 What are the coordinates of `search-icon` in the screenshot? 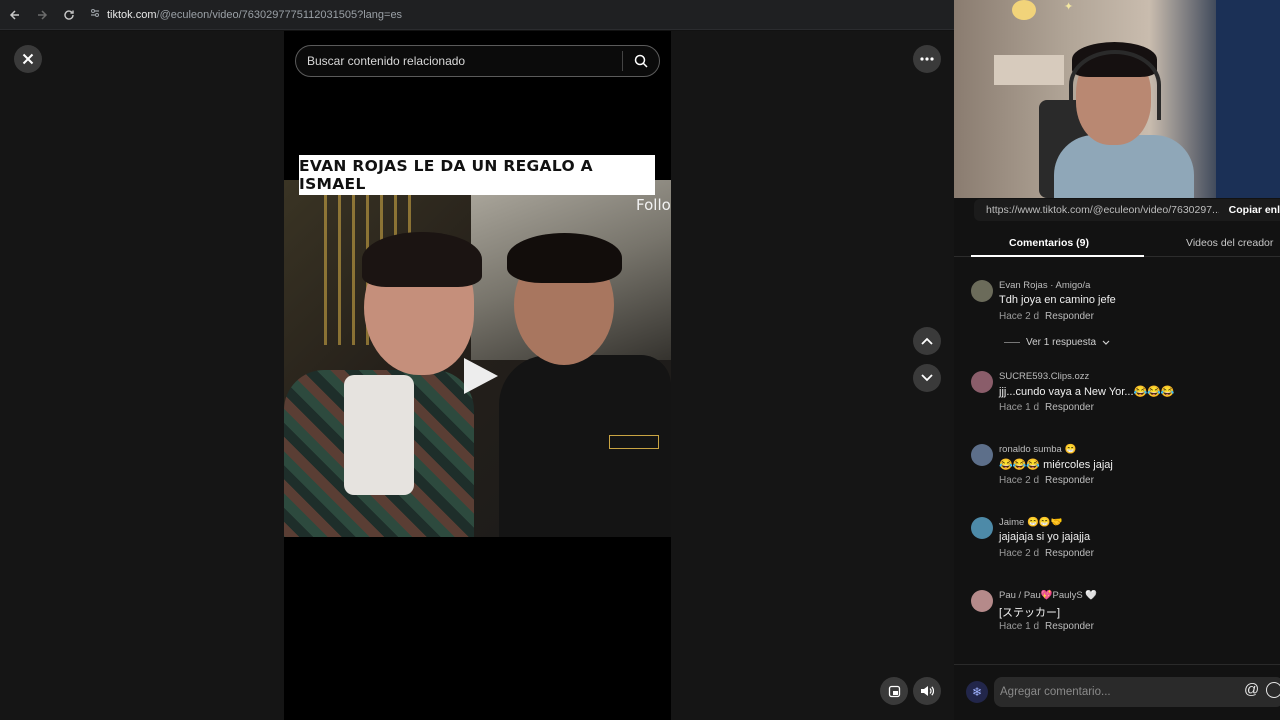 It's located at (641, 61).